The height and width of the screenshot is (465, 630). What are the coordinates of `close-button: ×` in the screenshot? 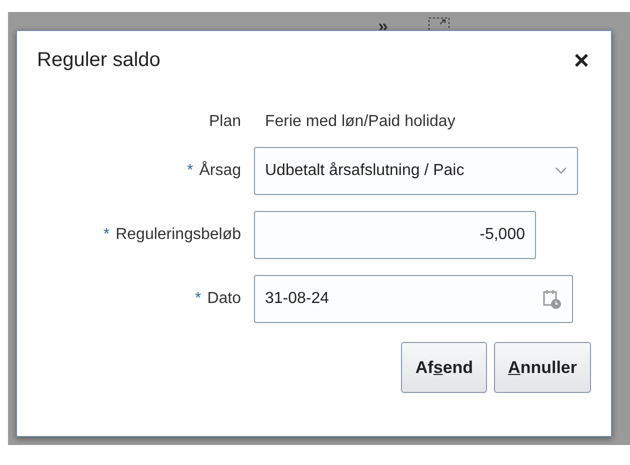 It's located at (581, 60).